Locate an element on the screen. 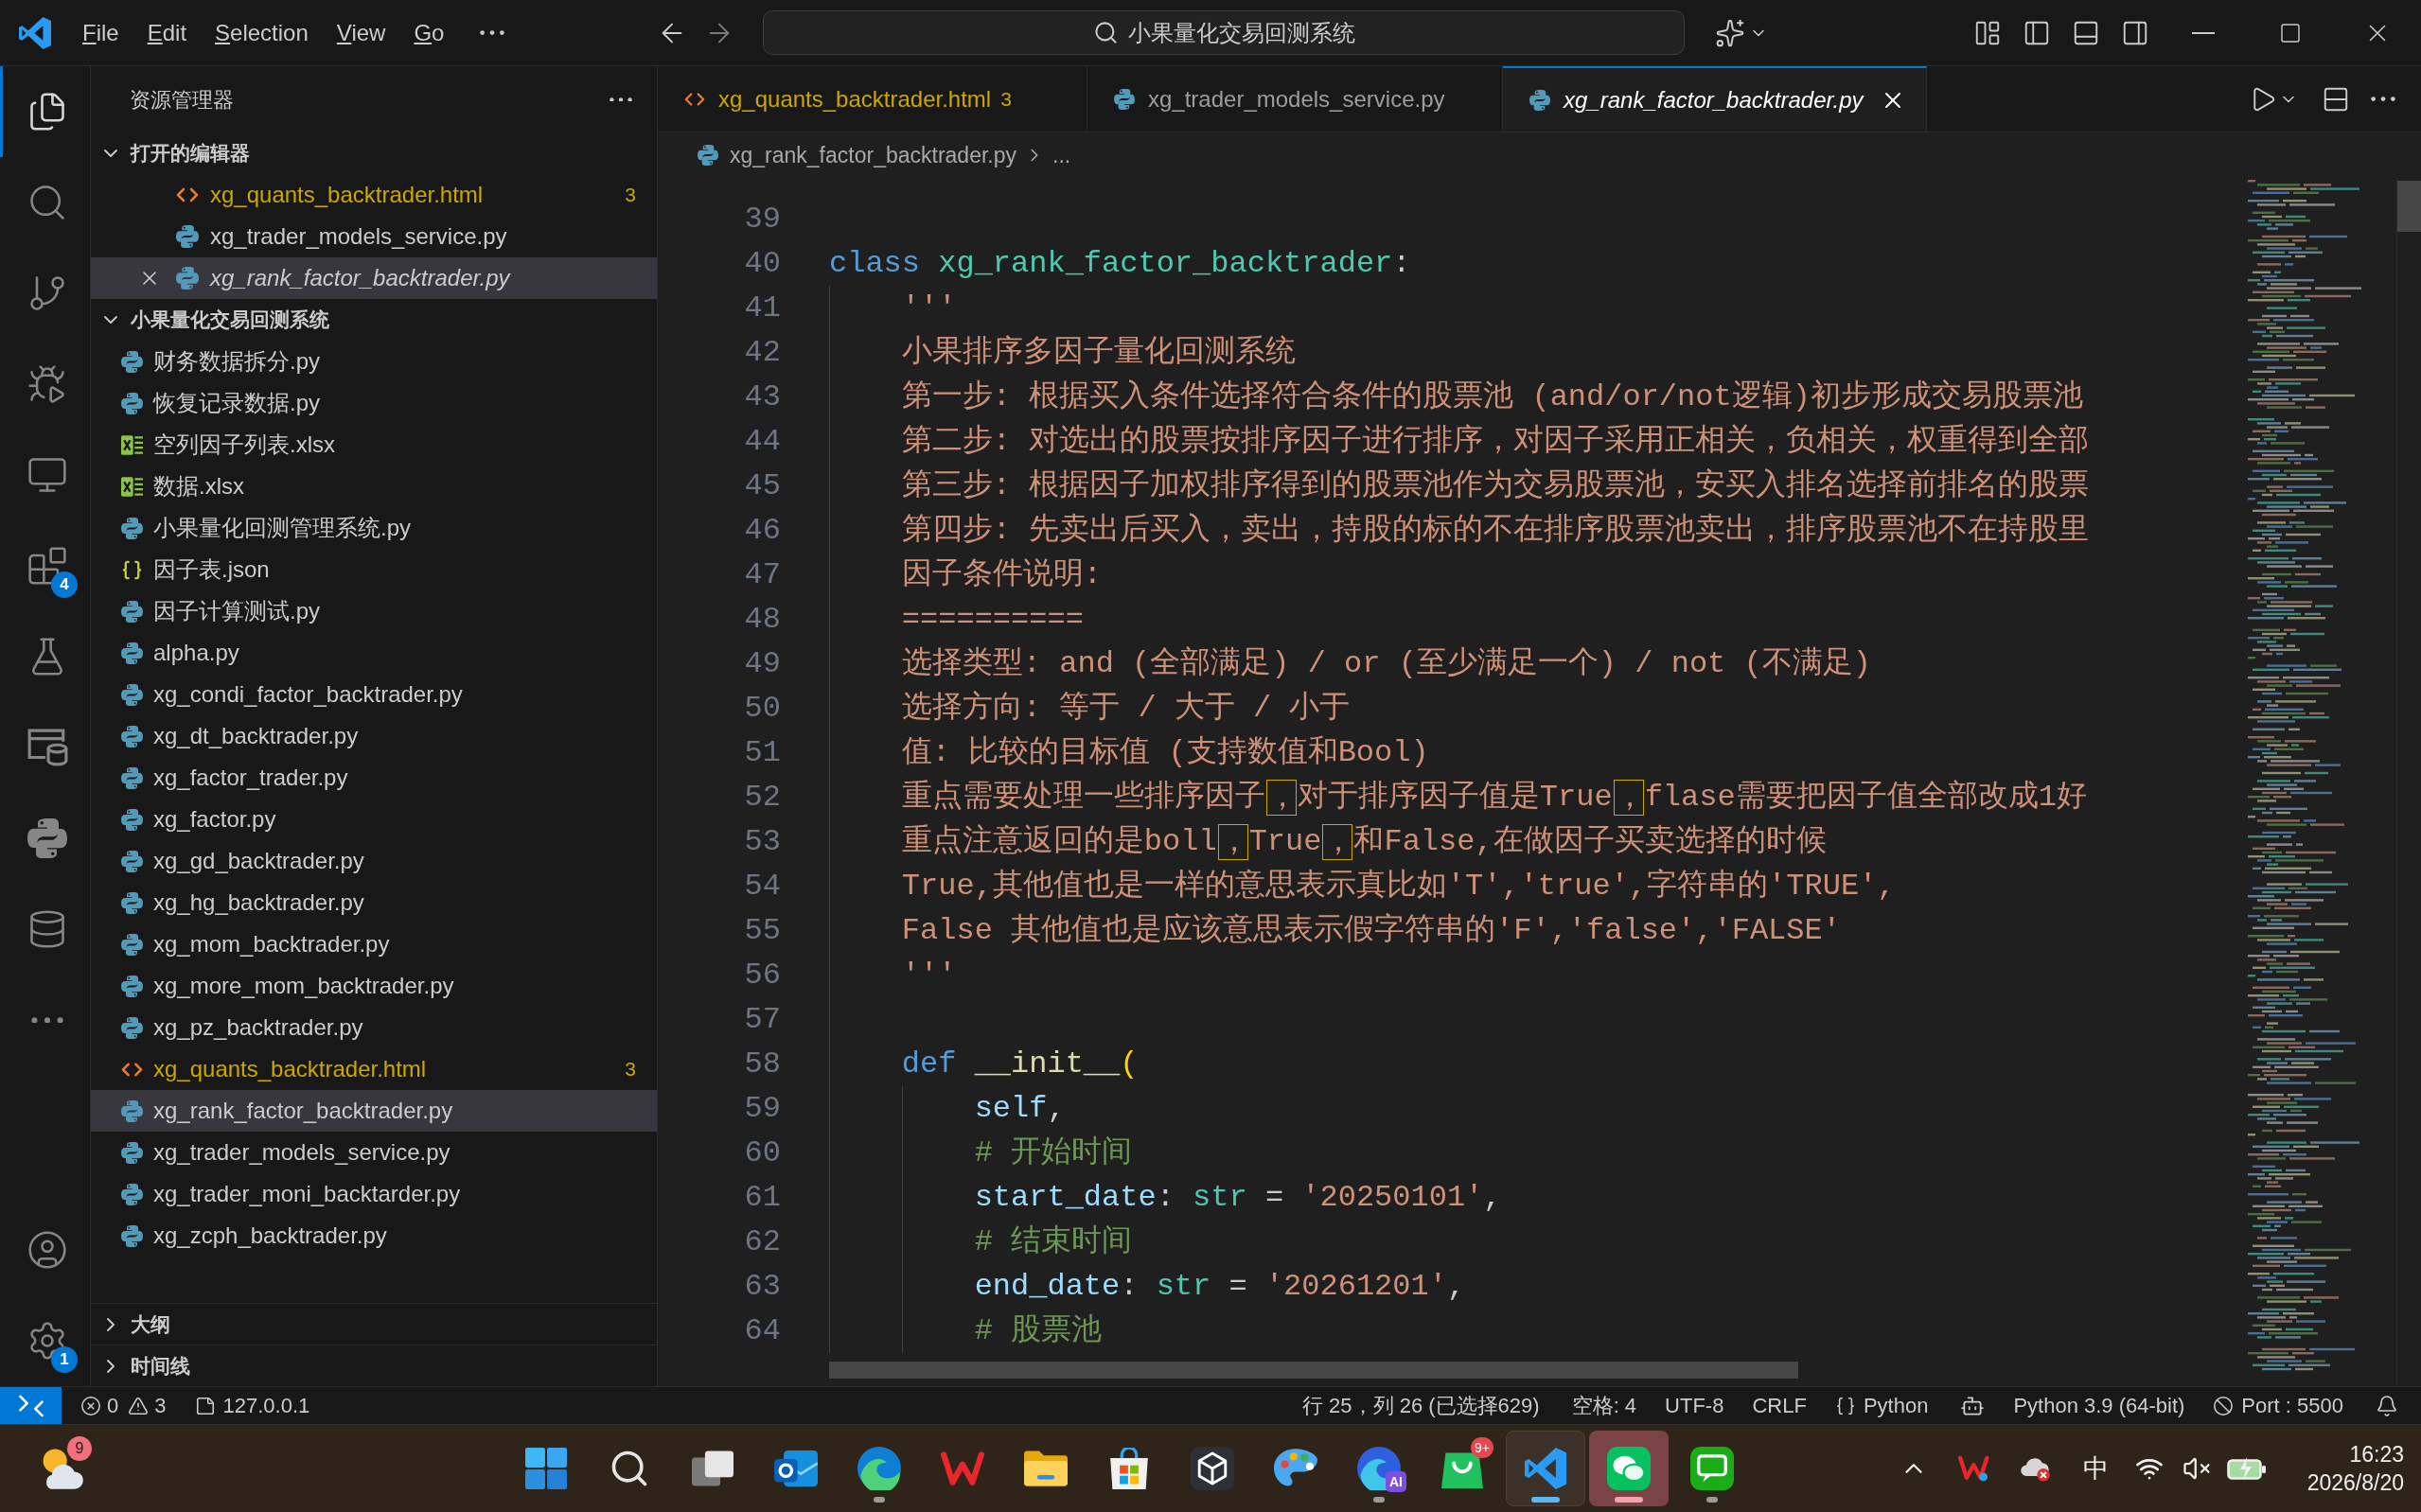  section-header: 打开的编辑器 is located at coordinates (374, 153).